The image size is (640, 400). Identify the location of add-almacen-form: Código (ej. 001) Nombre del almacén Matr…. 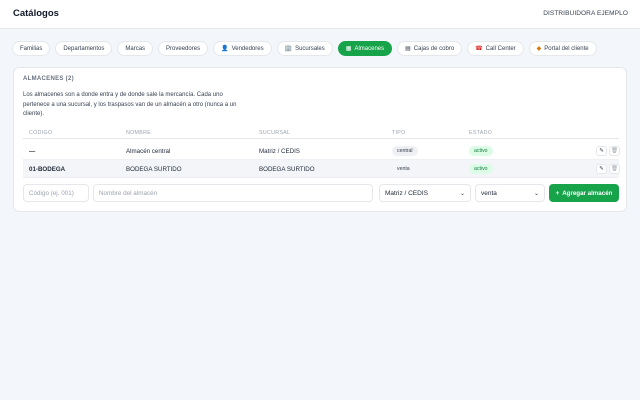
(321, 193).